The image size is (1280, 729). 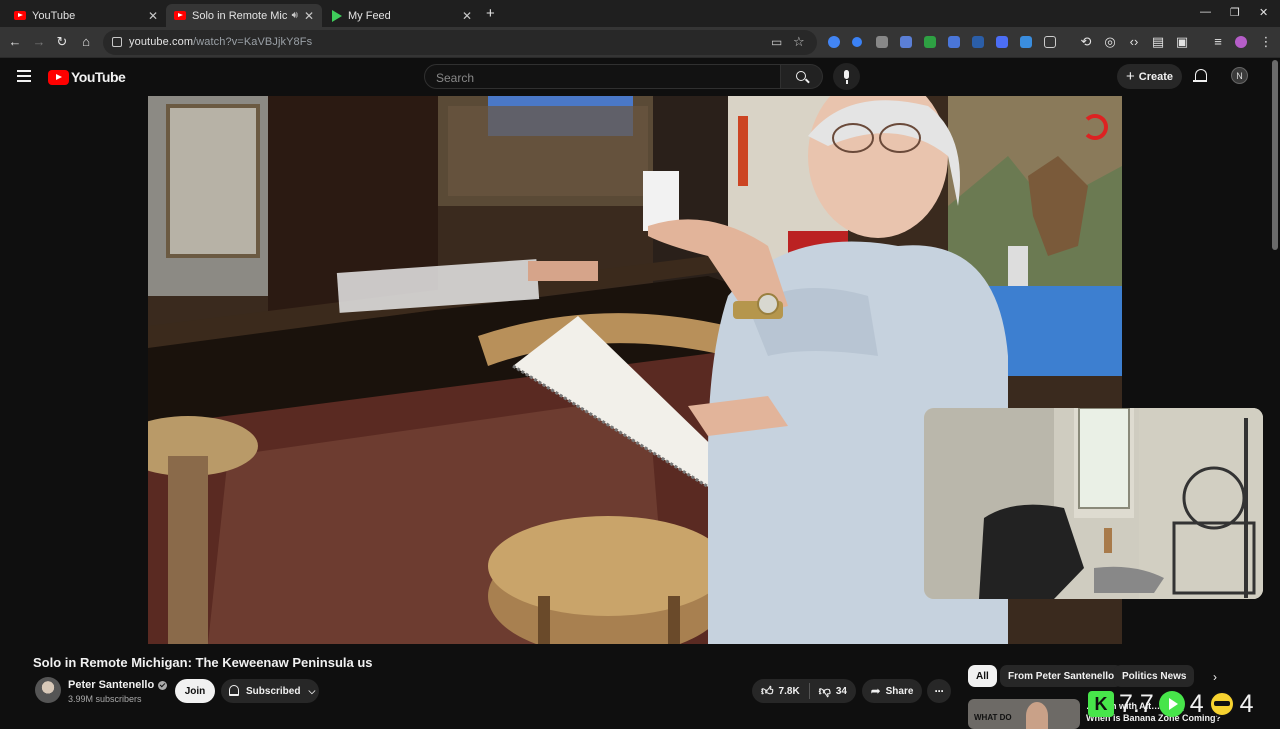 What do you see at coordinates (1130, 76) in the screenshot?
I see `plus-icon: +` at bounding box center [1130, 76].